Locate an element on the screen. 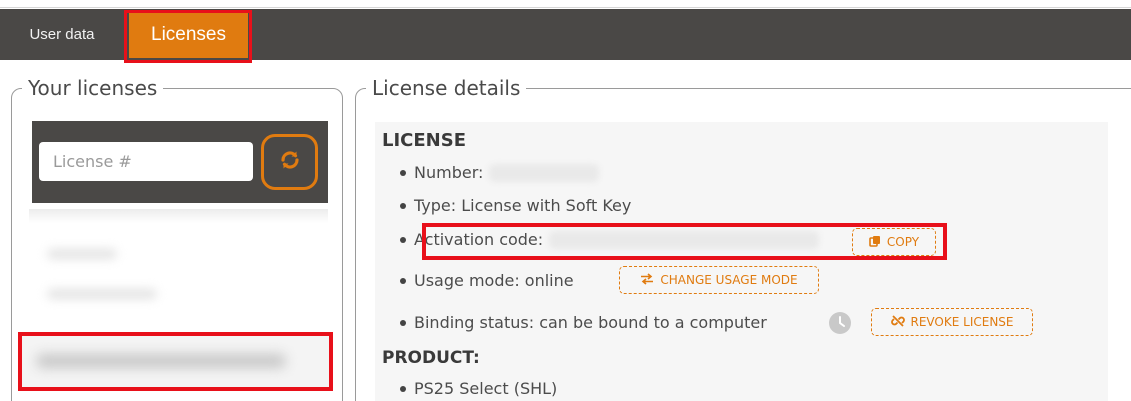  tab-user-data: User data is located at coordinates (62, 34).